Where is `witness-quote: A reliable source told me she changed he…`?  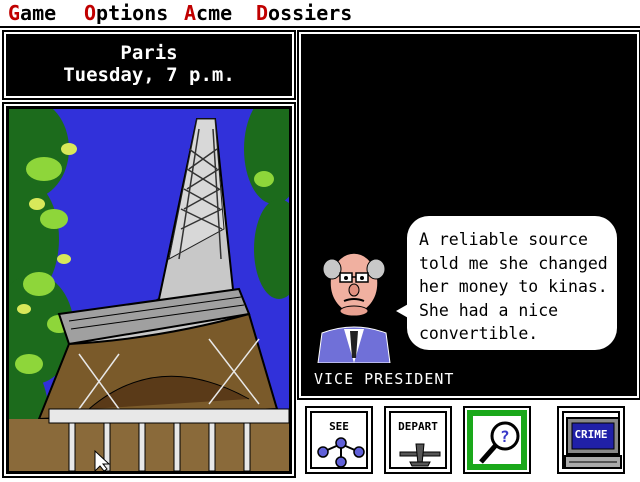
witness-quote: A reliable source told me she changed he… is located at coordinates (512, 283).